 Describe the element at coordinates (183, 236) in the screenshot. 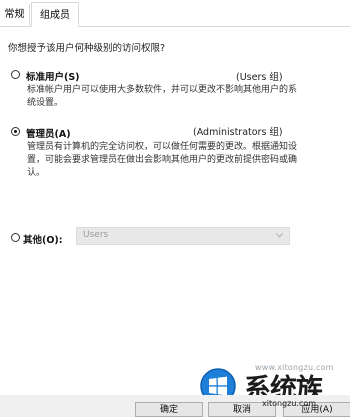

I see `other-group-select: Users` at that location.